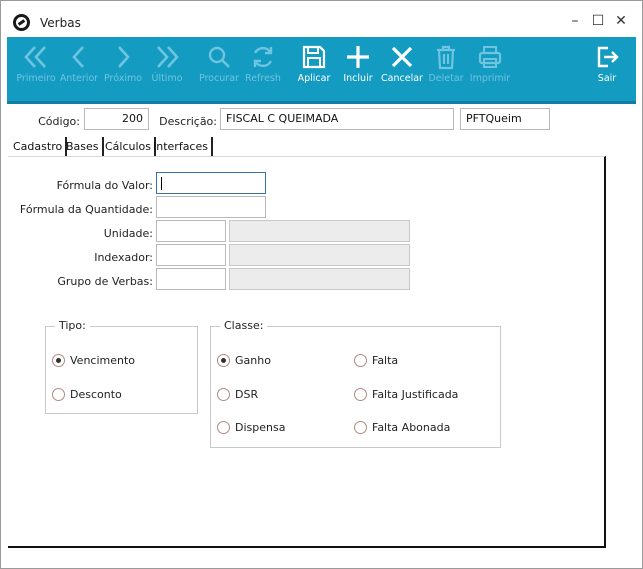  What do you see at coordinates (505, 119) in the screenshot?
I see `short-description-field: PFTQueim` at bounding box center [505, 119].